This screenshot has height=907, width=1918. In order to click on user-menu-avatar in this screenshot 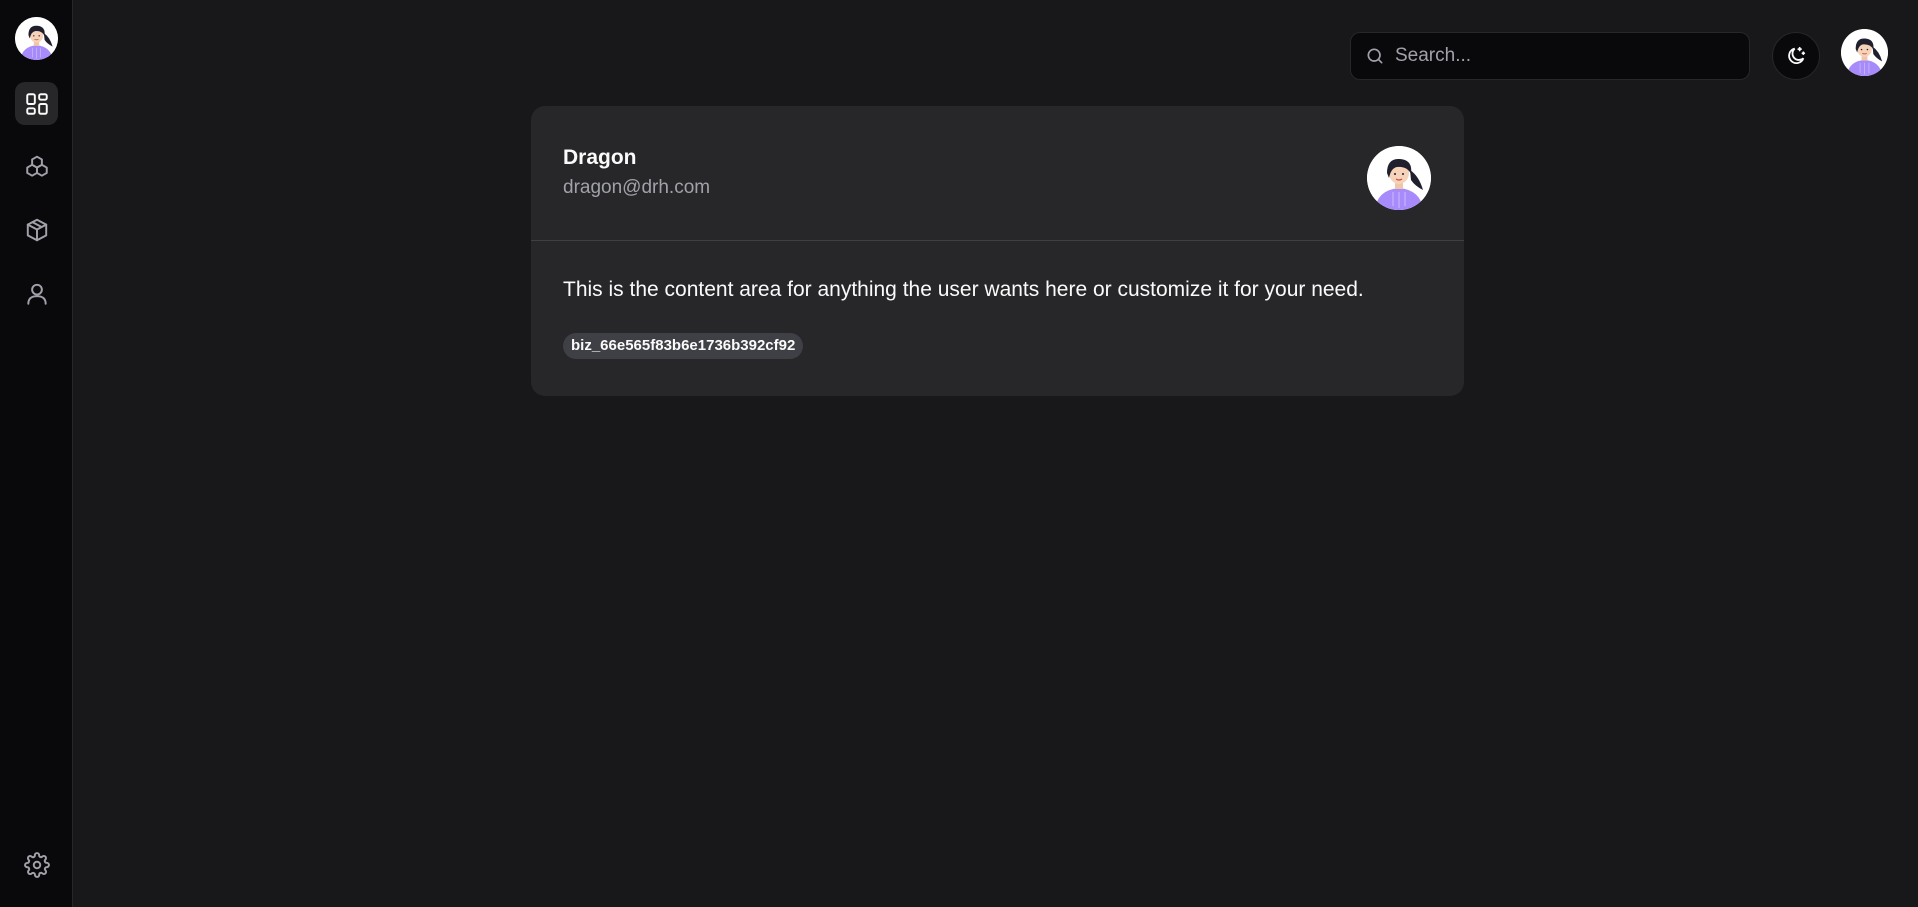, I will do `click(1864, 52)`.